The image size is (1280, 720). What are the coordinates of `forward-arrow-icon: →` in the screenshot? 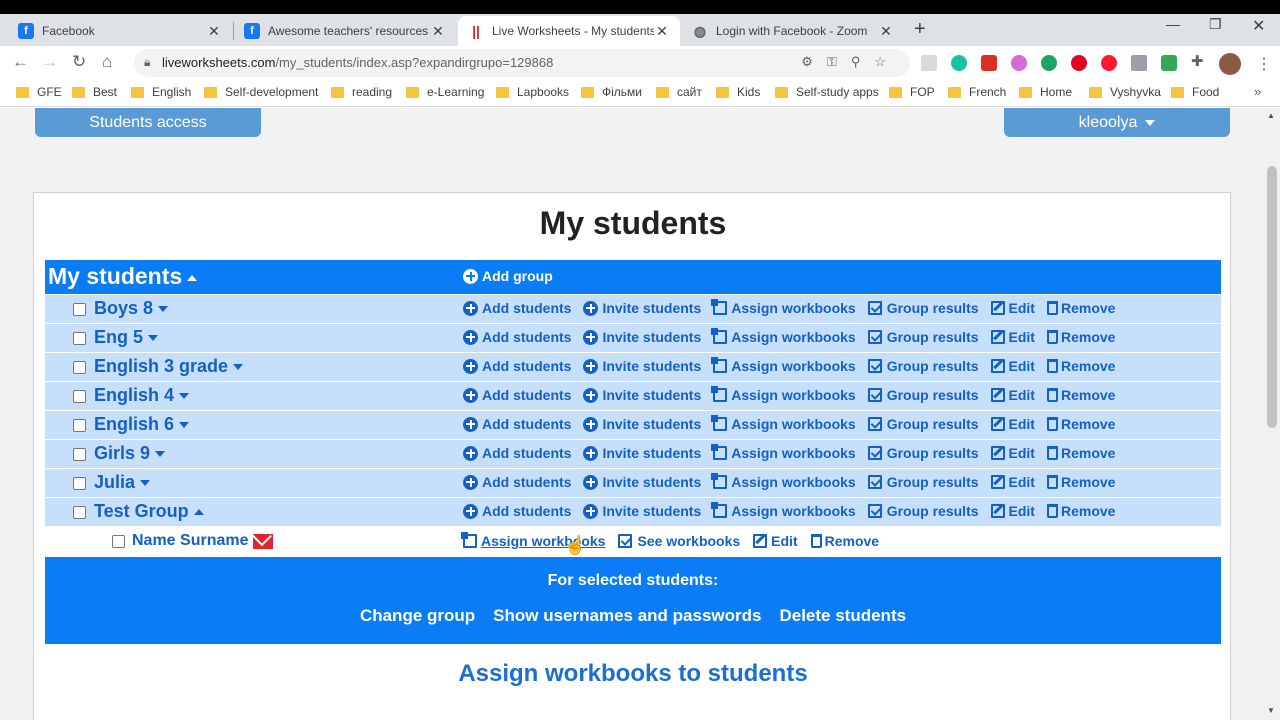 It's located at (49, 62).